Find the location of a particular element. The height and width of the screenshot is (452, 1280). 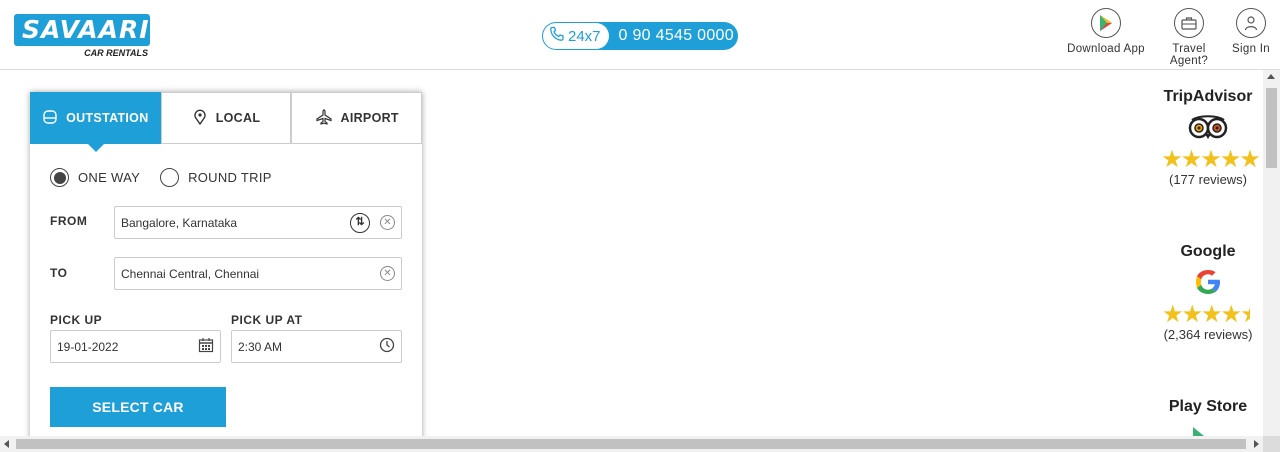

briefcase-icon is located at coordinates (1189, 23).